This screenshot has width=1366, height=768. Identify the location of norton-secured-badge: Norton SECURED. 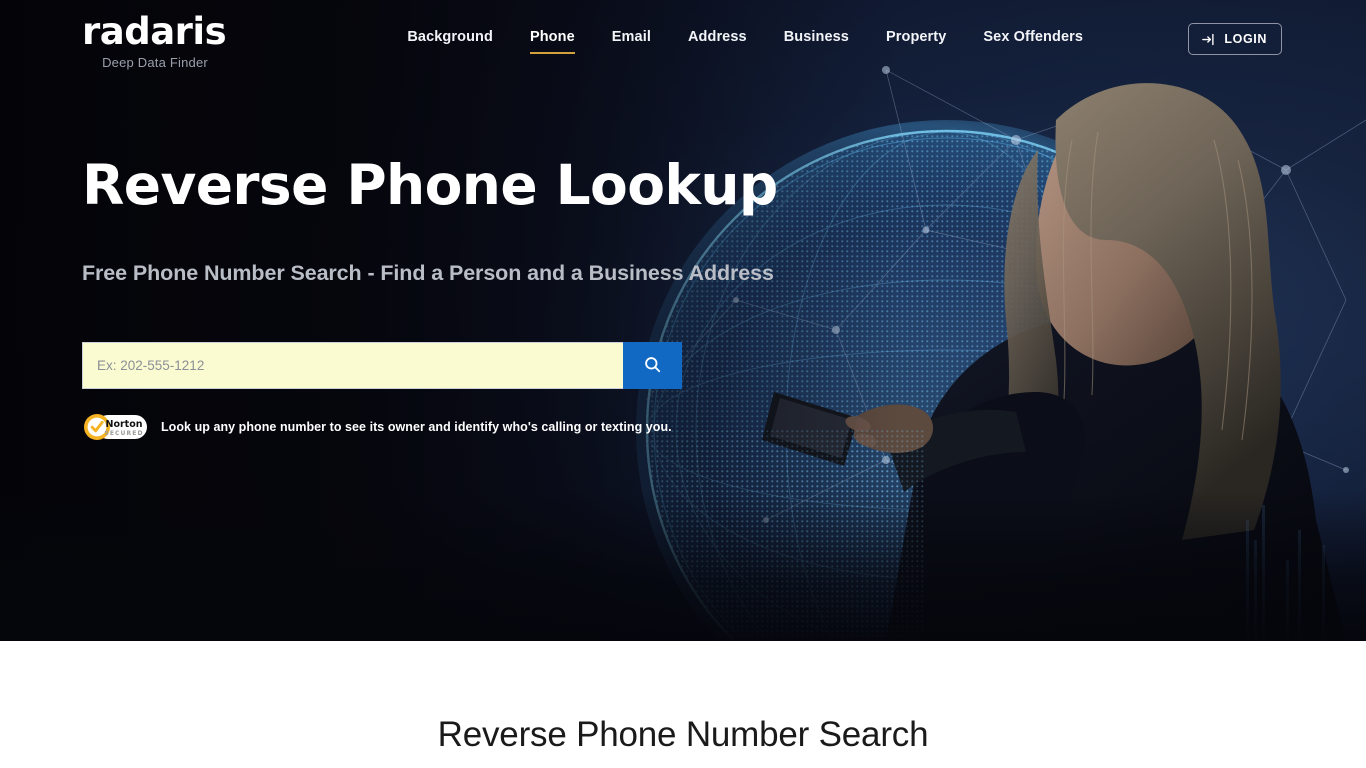
(115, 427).